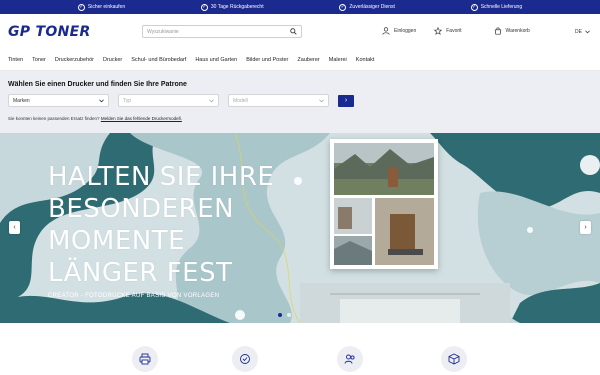 The image size is (600, 375). What do you see at coordinates (68, 32) in the screenshot?
I see `site-logo: GP TONER` at bounding box center [68, 32].